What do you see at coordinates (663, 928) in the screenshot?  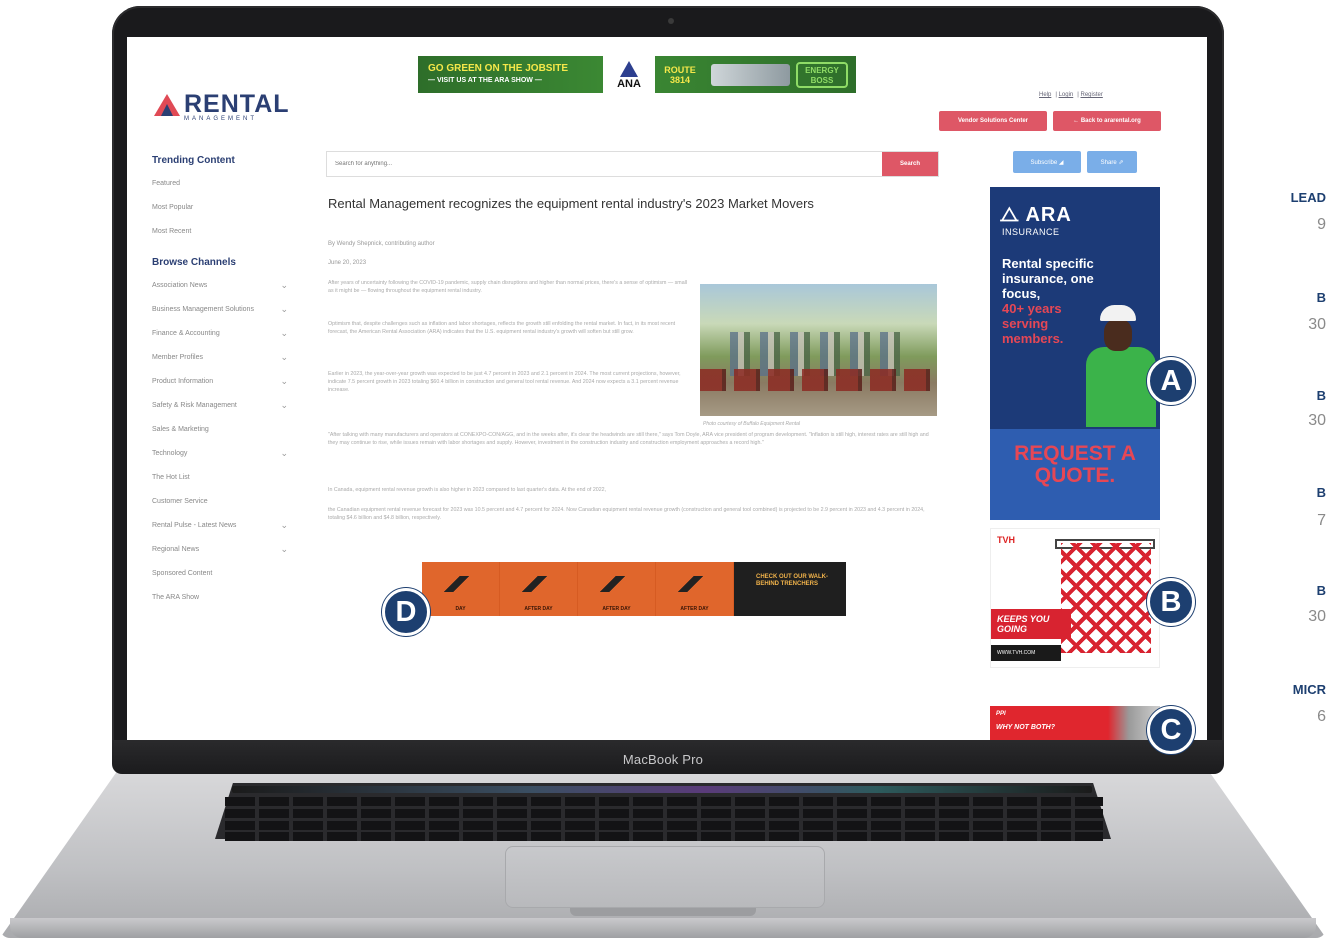 I see `laptop-front-edge` at bounding box center [663, 928].